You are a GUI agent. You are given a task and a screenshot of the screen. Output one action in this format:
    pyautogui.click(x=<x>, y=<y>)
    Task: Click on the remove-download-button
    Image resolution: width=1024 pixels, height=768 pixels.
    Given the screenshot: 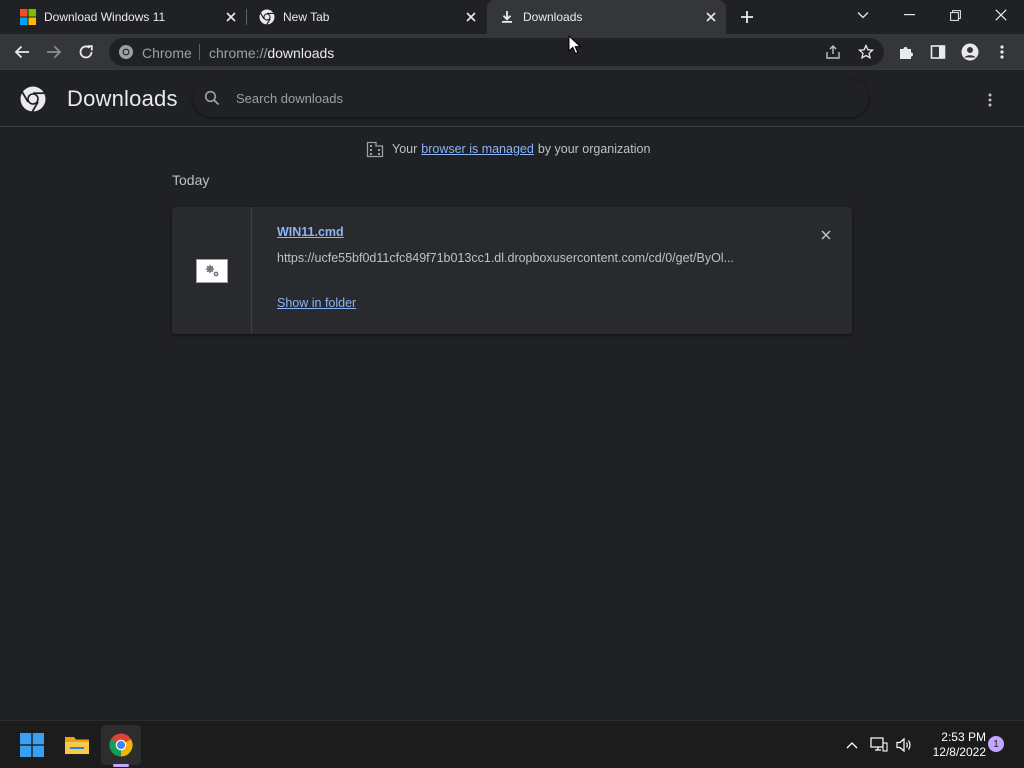 What is the action you would take?
    pyautogui.click(x=826, y=235)
    